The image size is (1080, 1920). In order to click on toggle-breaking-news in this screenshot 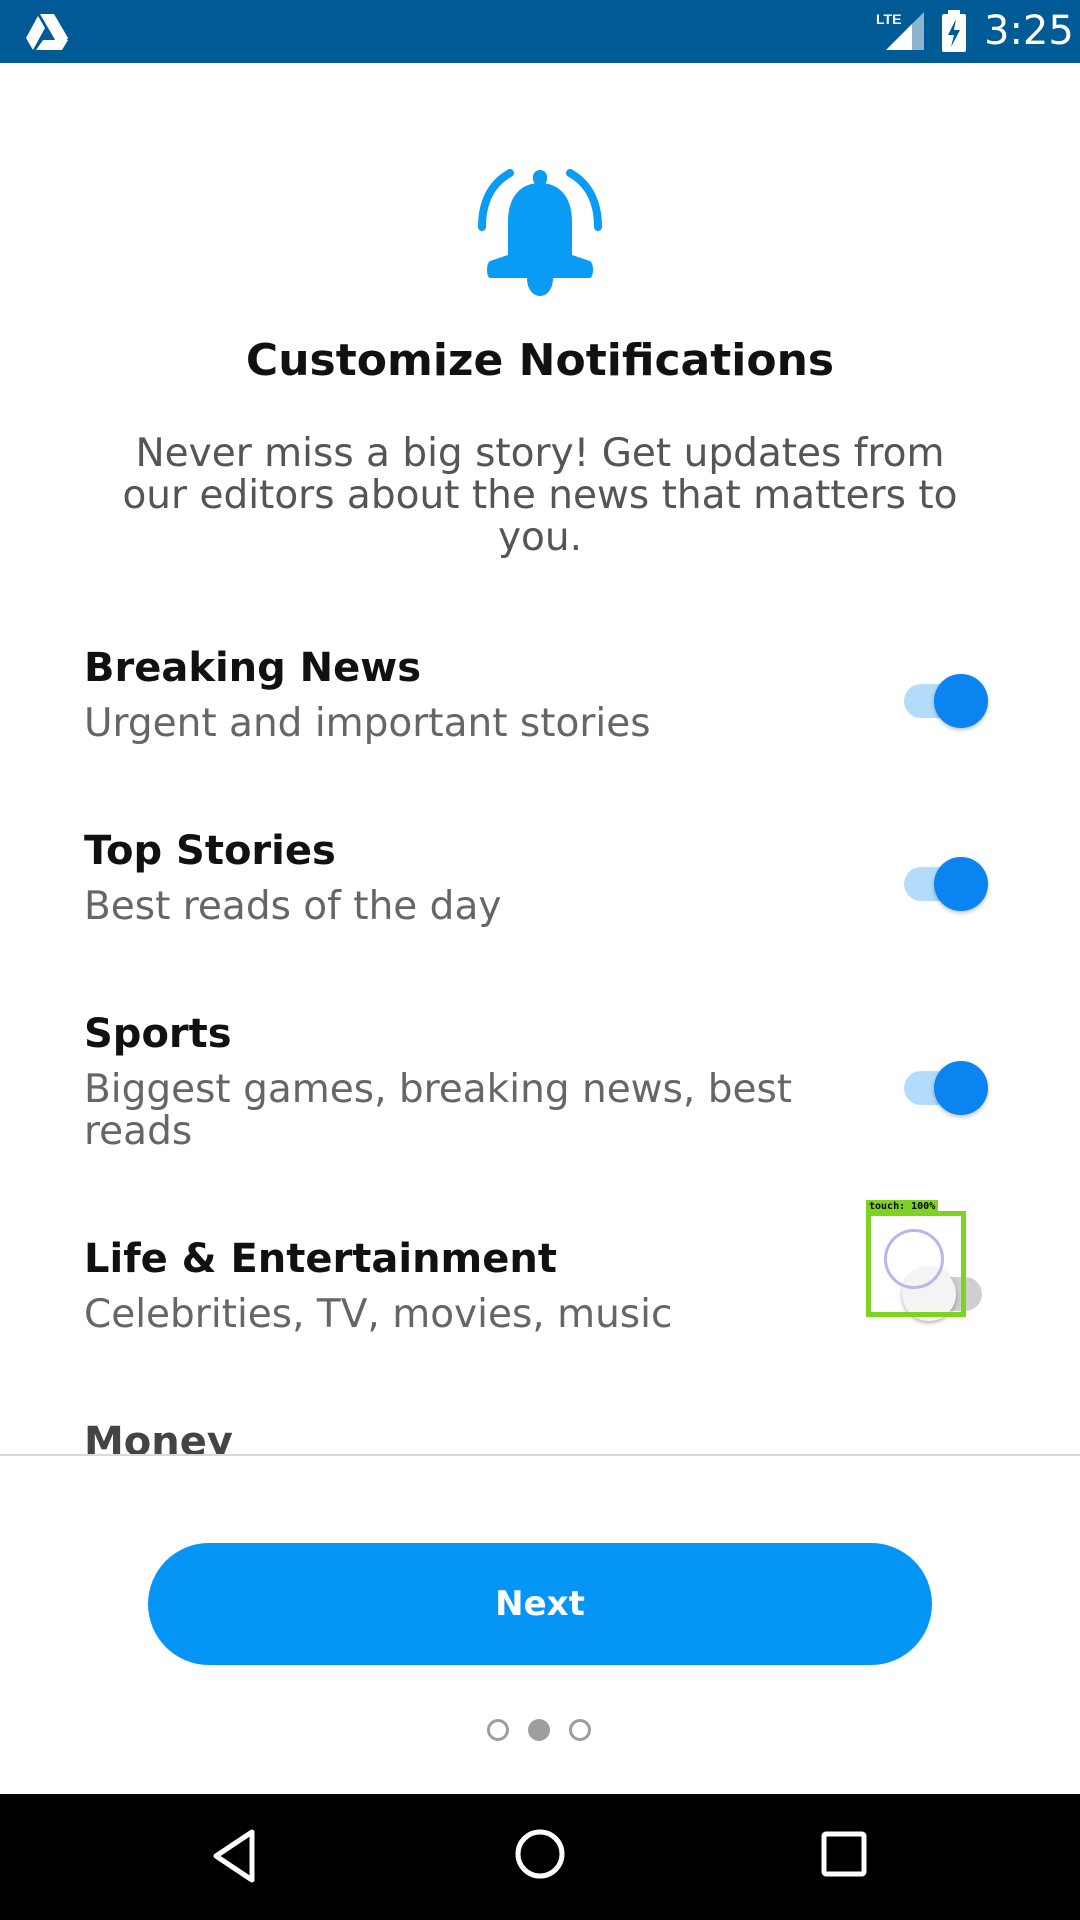, I will do `click(945, 700)`.